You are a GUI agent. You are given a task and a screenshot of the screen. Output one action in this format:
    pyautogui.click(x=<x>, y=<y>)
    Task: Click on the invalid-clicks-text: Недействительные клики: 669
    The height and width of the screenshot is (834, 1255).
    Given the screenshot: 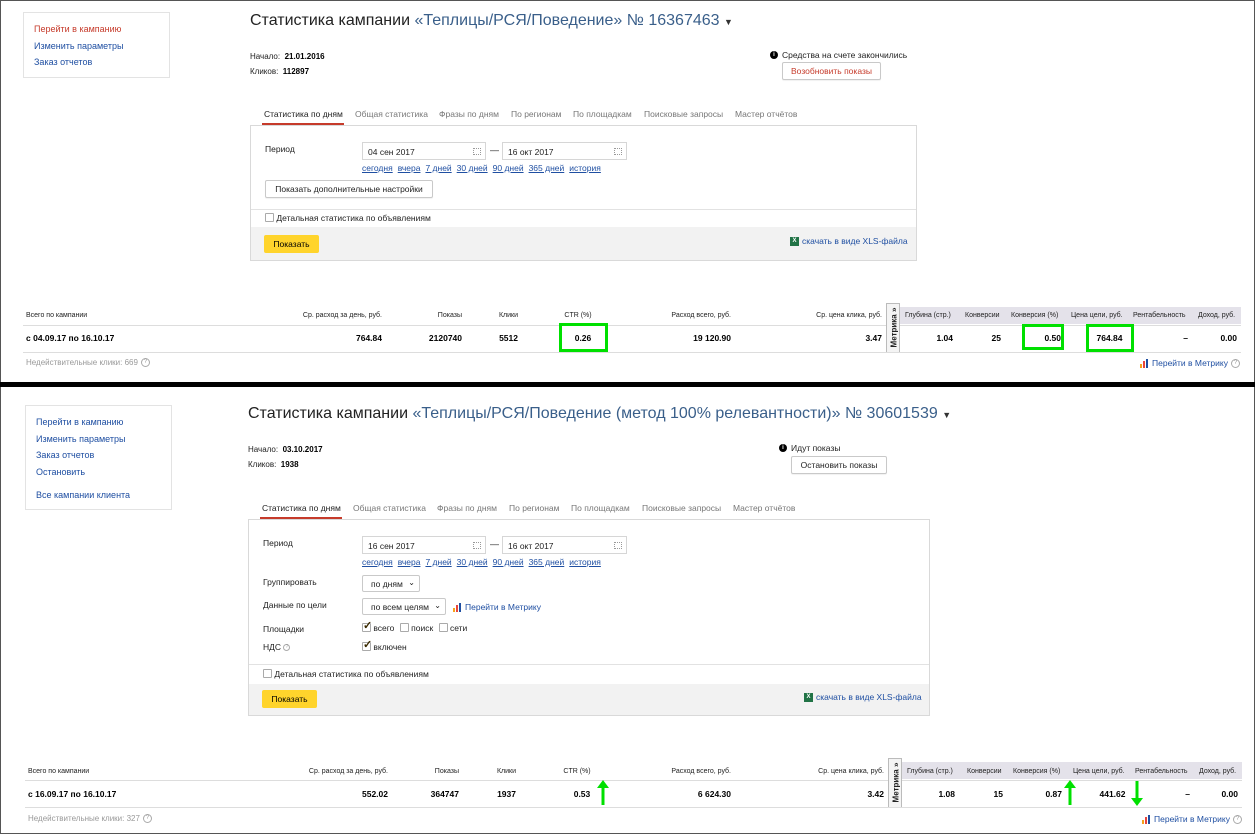 What is the action you would take?
    pyautogui.click(x=82, y=362)
    